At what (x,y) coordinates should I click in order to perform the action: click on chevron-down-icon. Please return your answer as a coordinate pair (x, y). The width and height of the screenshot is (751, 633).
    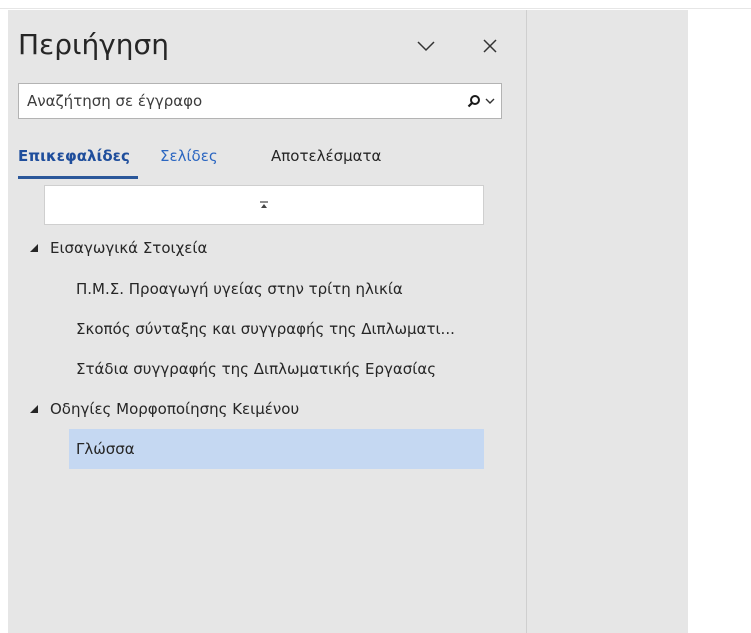
    Looking at the image, I should click on (426, 46).